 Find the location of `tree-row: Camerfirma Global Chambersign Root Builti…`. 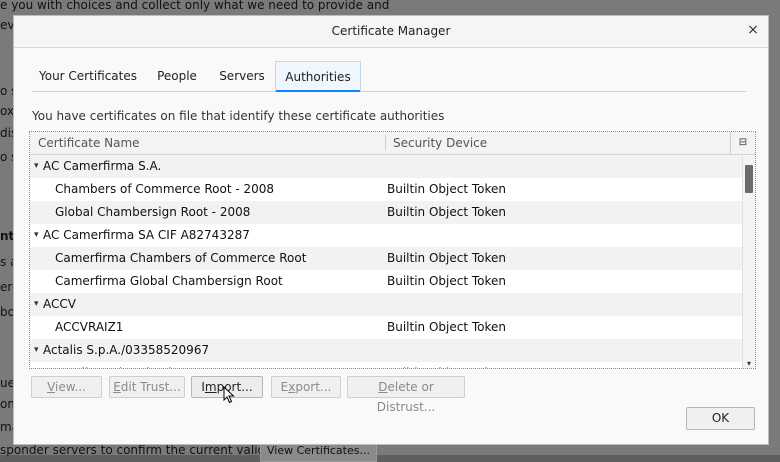

tree-row: Camerfirma Global Chambersign Root Builti… is located at coordinates (387, 281).